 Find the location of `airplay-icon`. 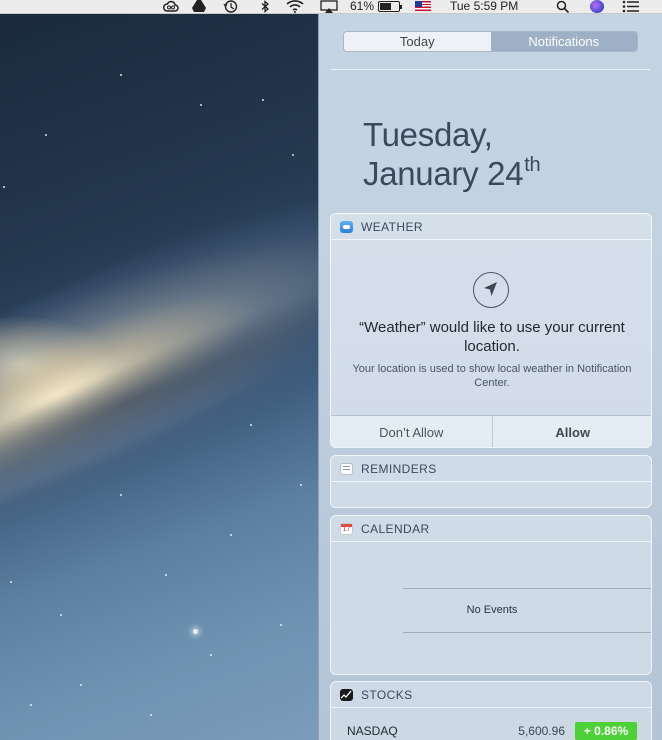

airplay-icon is located at coordinates (329, 7).